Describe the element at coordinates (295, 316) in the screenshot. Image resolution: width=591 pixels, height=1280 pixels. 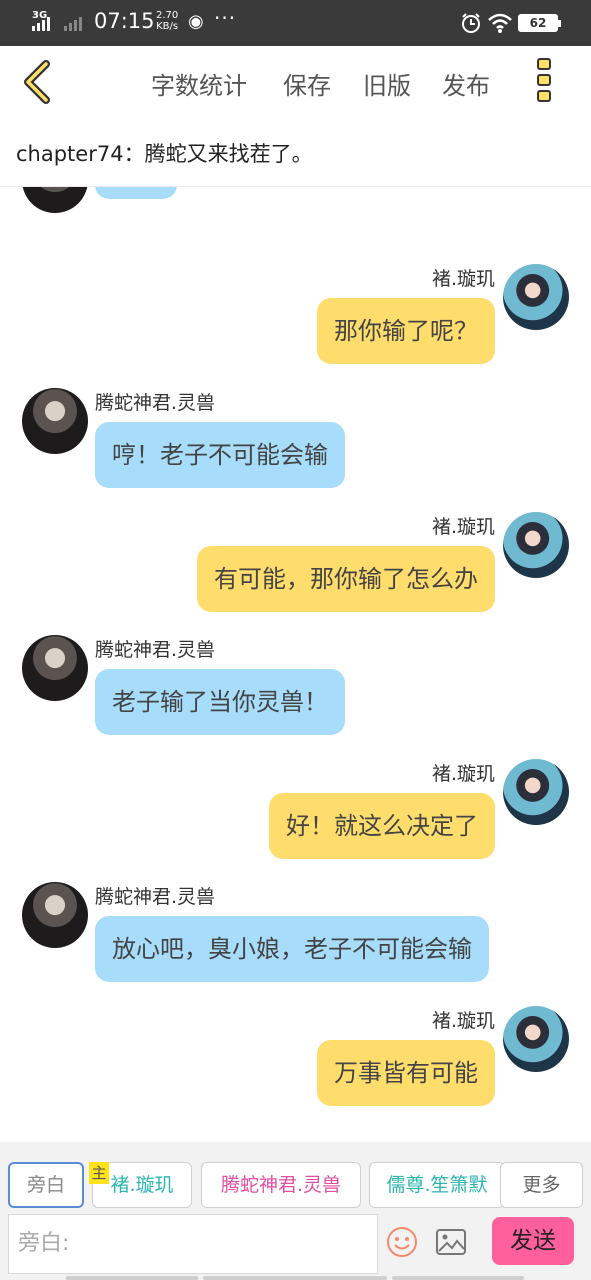
I see `message-item: 褚.璇玑 那你输了呢？` at that location.